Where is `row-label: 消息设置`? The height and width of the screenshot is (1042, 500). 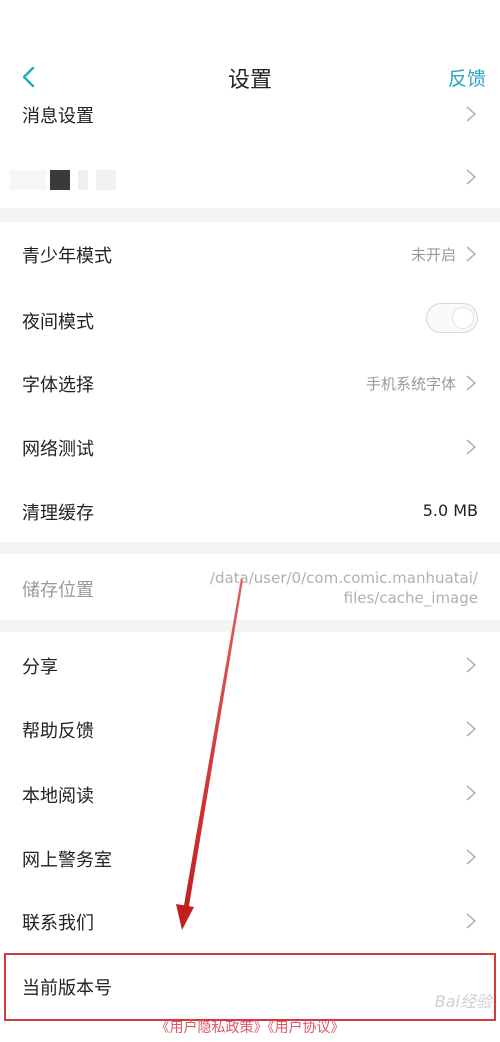
row-label: 消息设置 is located at coordinates (58, 116).